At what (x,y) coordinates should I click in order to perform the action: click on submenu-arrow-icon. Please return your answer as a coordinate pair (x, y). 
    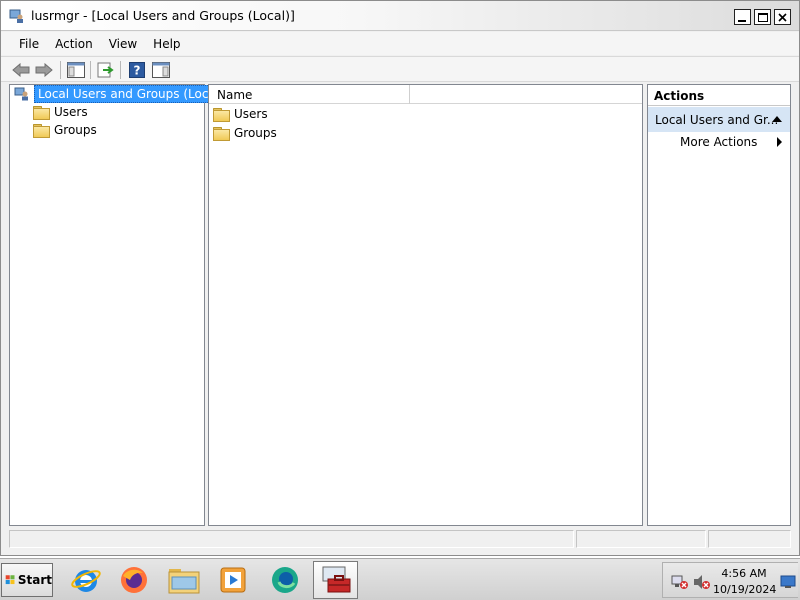
    Looking at the image, I should click on (779, 142).